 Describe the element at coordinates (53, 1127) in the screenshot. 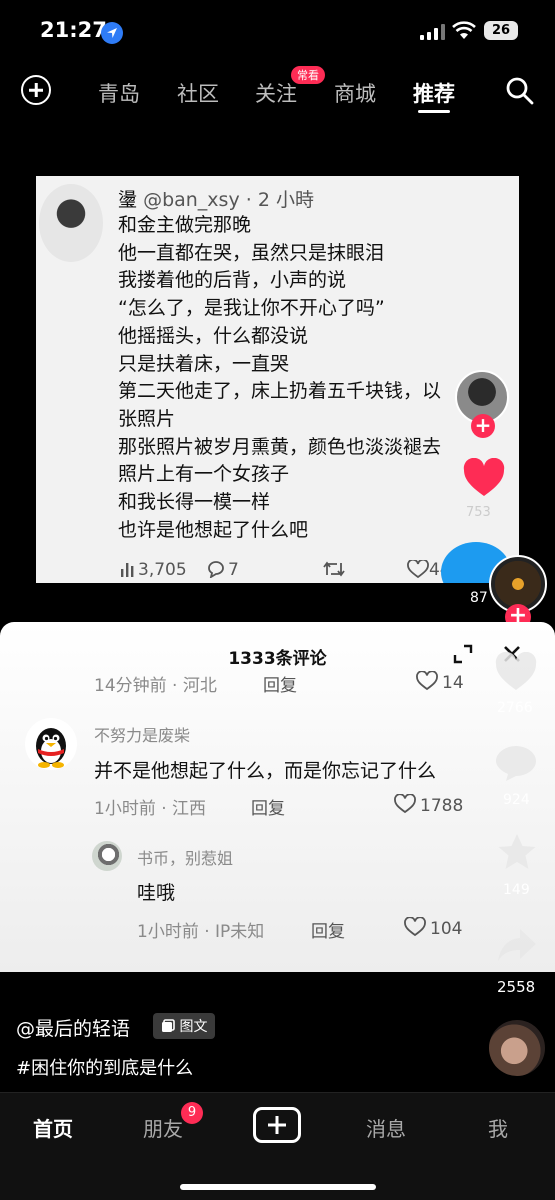

I see `tab-home: 首页` at that location.